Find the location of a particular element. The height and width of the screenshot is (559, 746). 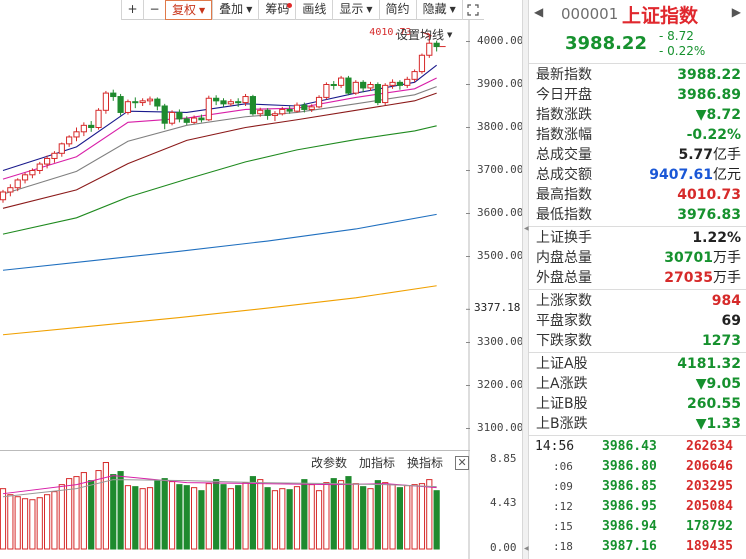

price-axis-label: 3600.00 is located at coordinates (500, 212).